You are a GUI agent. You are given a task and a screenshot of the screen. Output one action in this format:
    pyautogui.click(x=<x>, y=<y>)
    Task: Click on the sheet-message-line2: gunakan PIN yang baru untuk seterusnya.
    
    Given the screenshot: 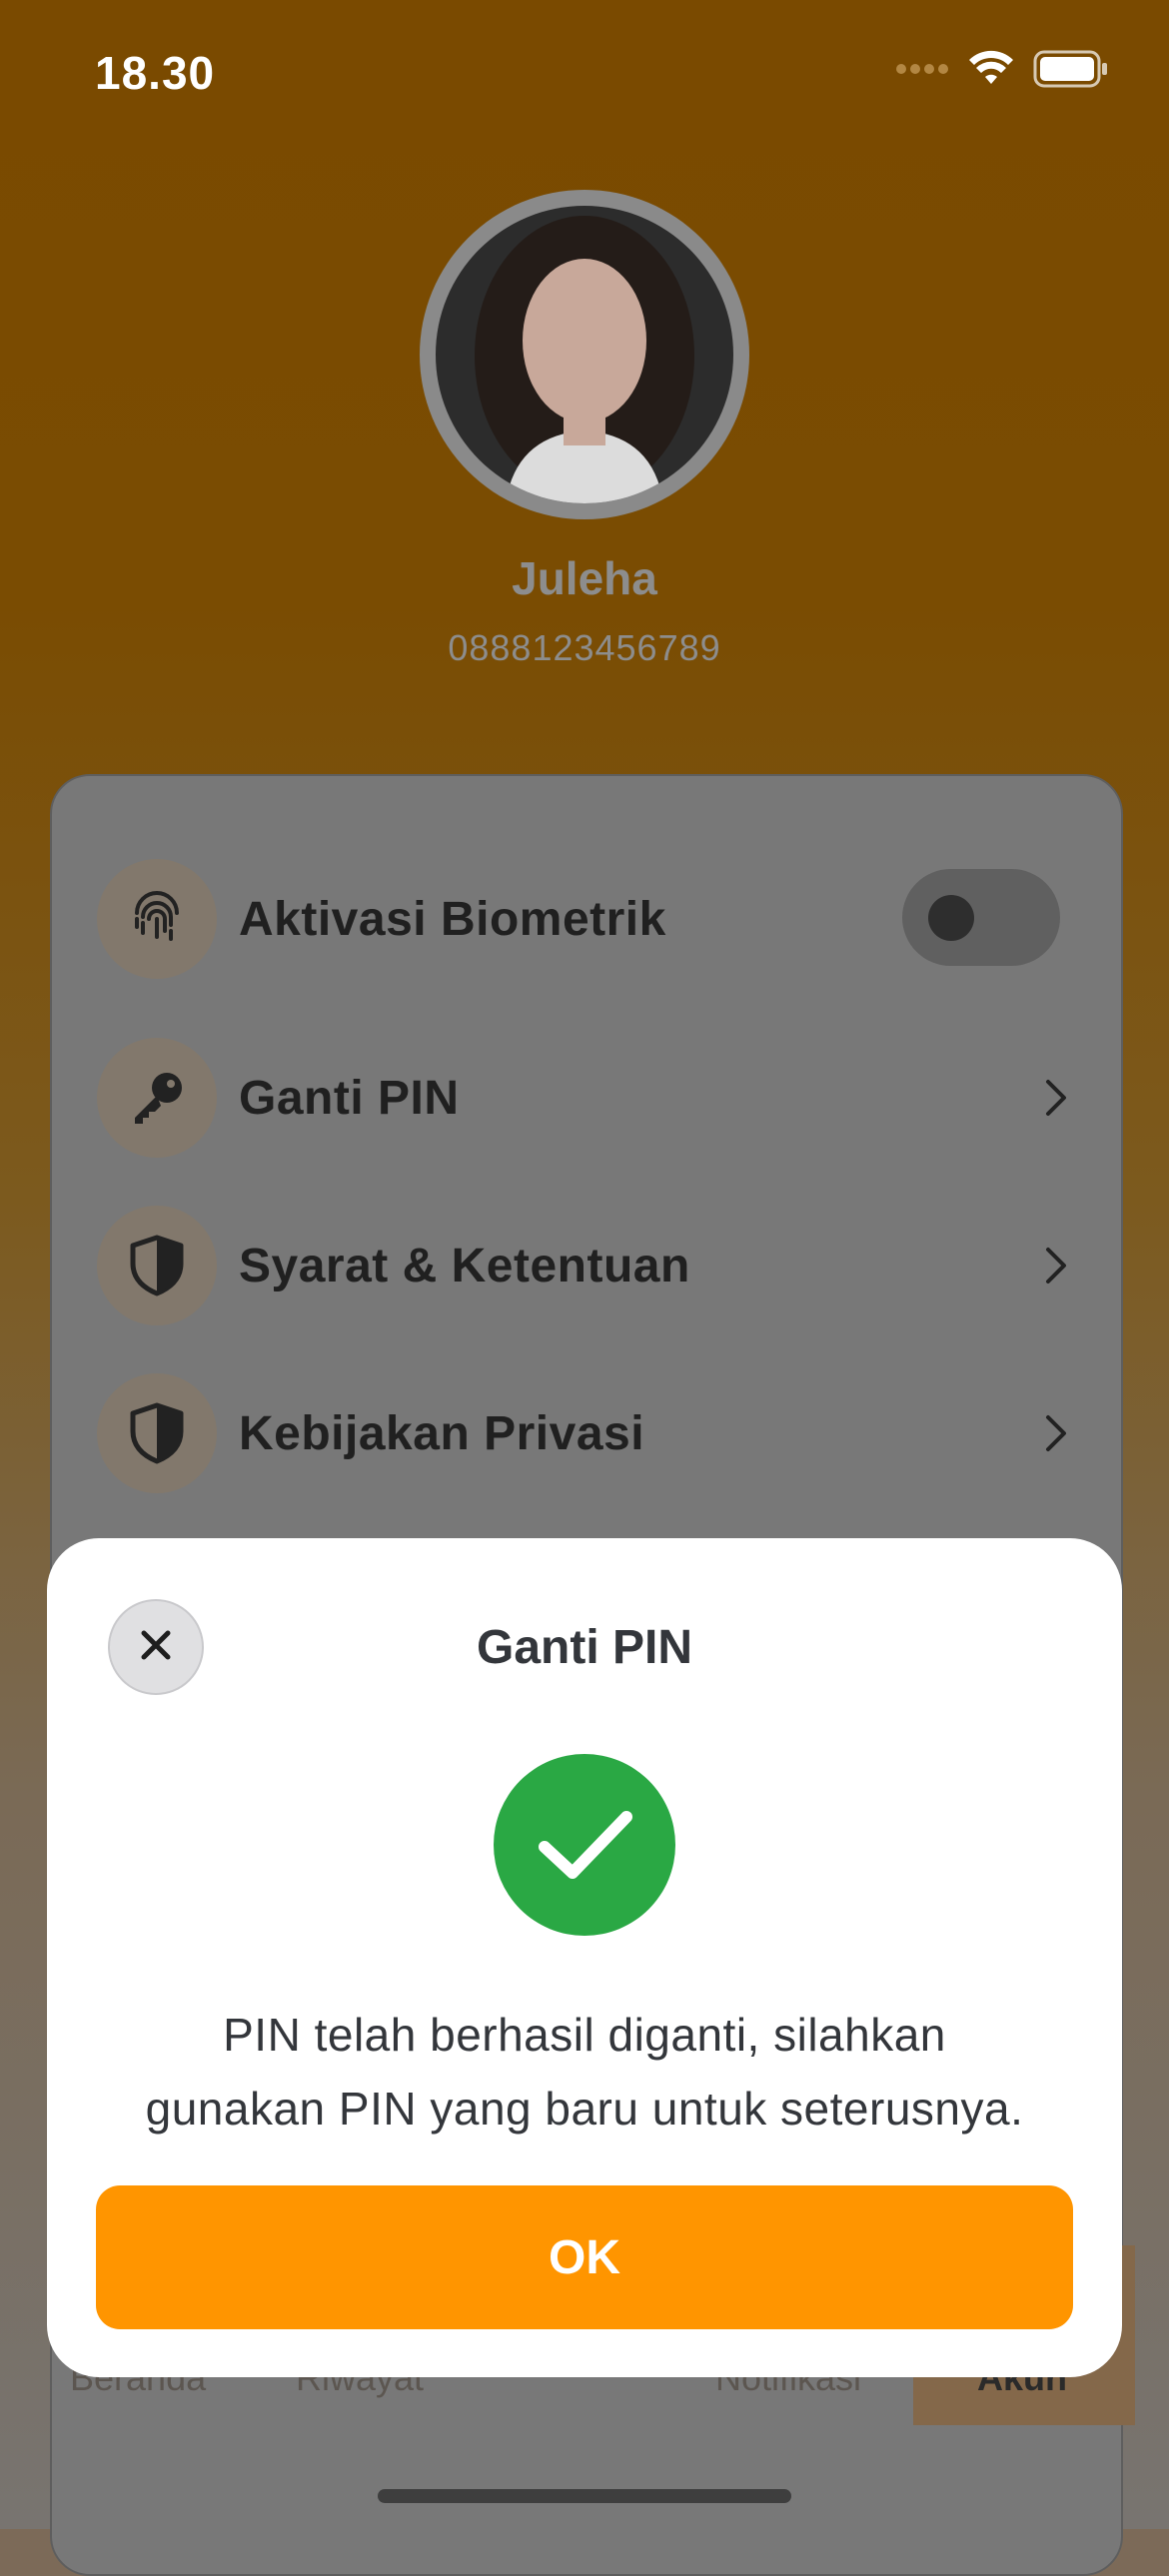 What is the action you would take?
    pyautogui.click(x=584, y=2109)
    